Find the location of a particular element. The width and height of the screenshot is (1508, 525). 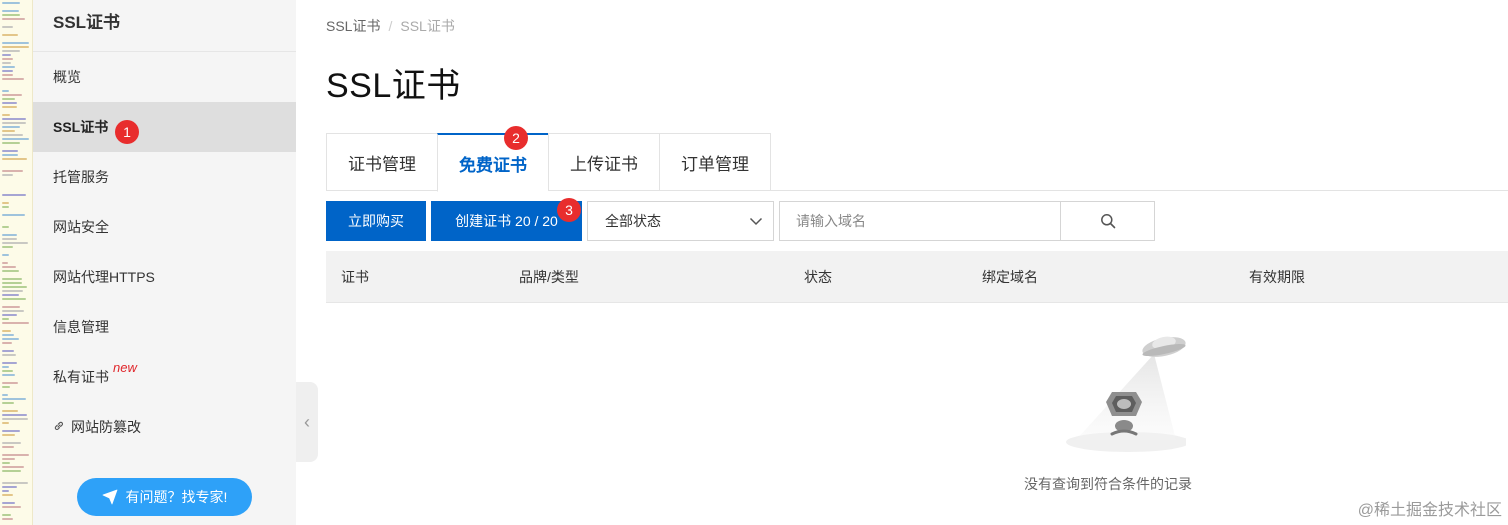

column-header-brand-type: 品牌/类型 is located at coordinates (549, 277).